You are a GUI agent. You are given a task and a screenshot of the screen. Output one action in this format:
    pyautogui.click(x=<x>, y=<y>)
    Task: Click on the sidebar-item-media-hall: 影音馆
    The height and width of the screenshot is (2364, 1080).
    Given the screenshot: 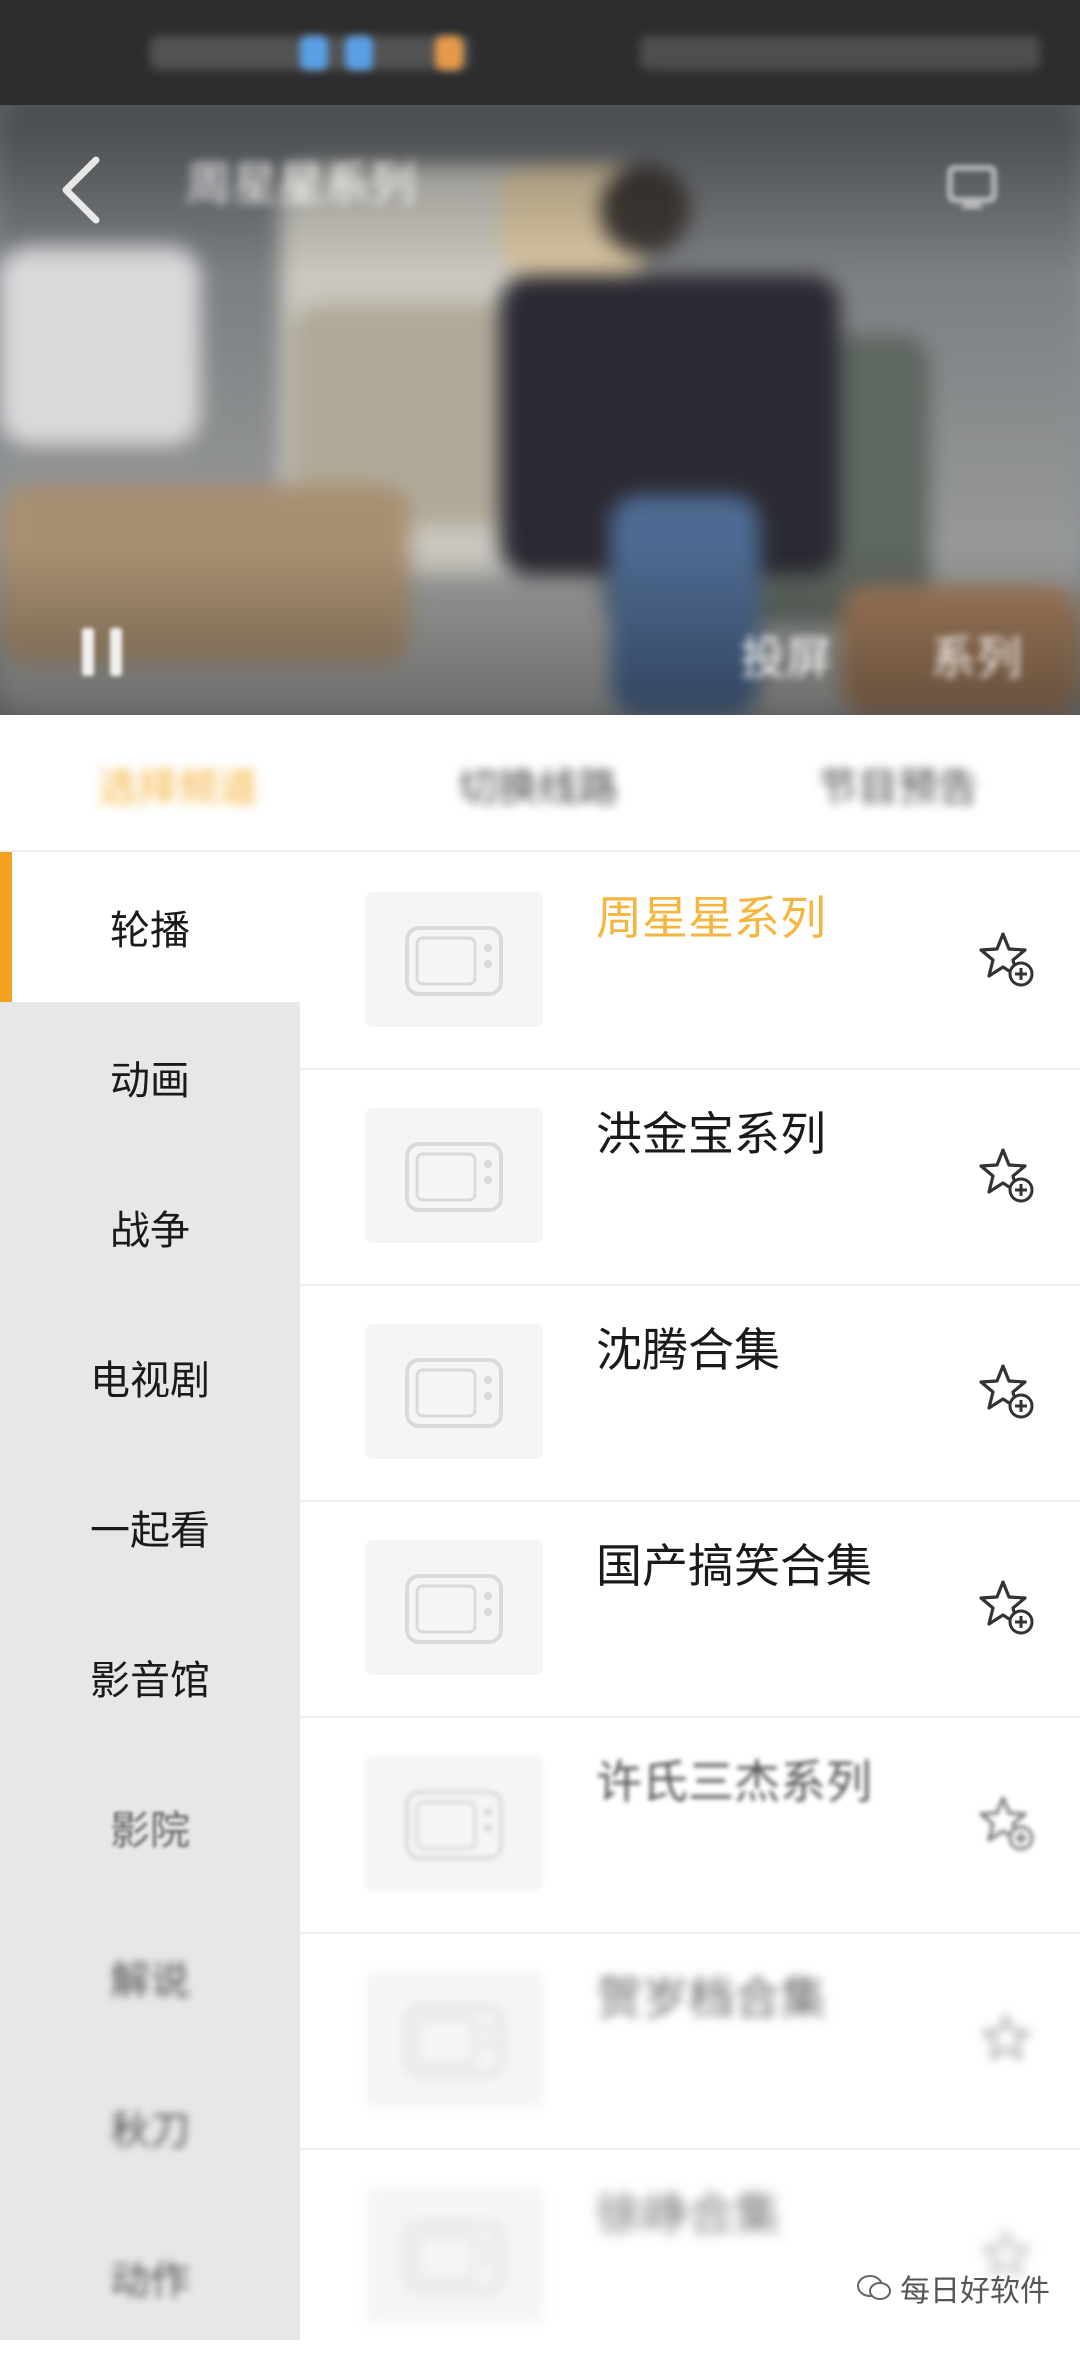 What is the action you would take?
    pyautogui.click(x=150, y=1677)
    